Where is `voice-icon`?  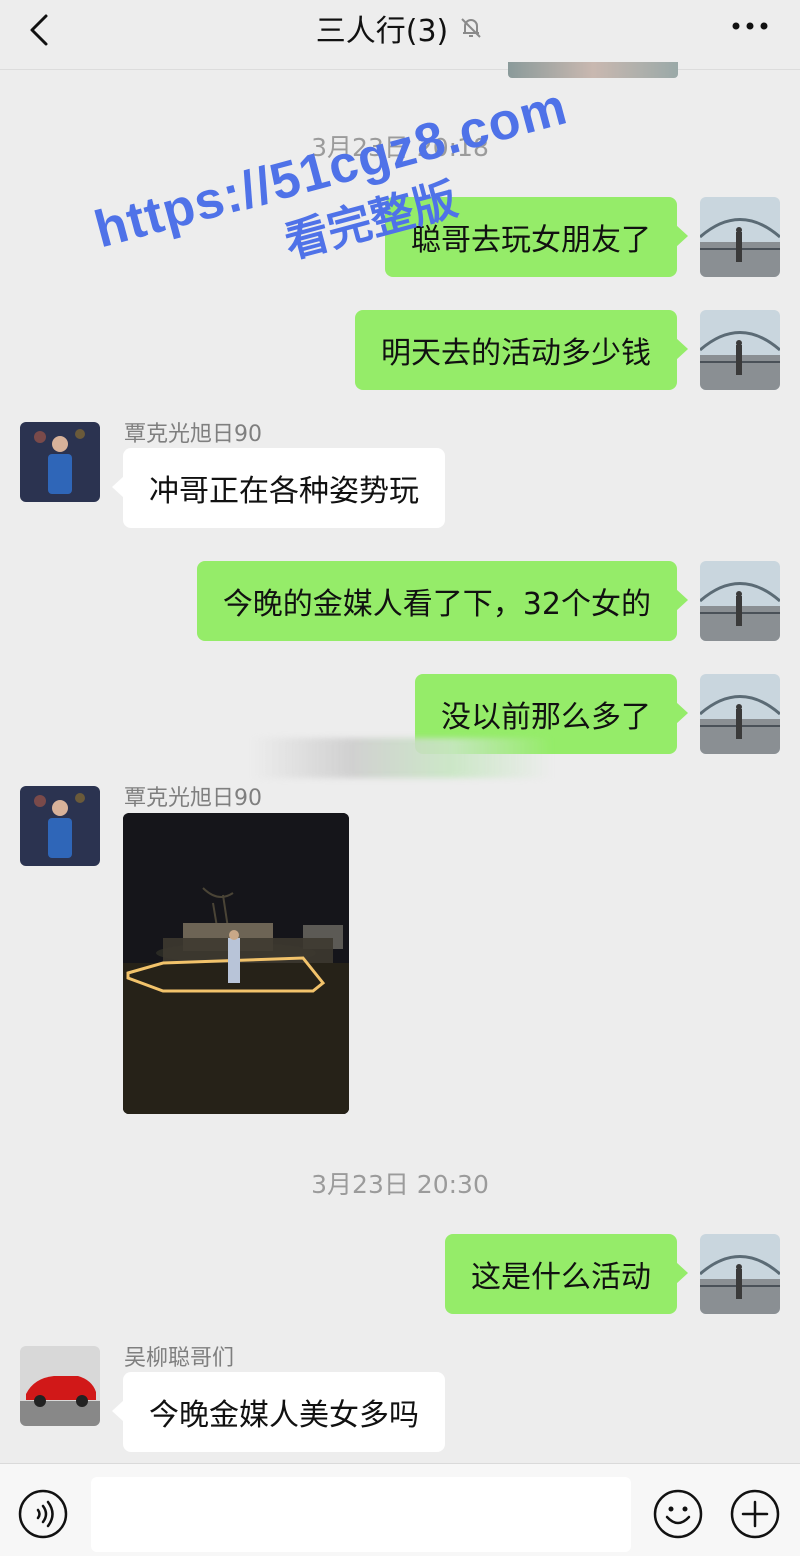 voice-icon is located at coordinates (43, 1514).